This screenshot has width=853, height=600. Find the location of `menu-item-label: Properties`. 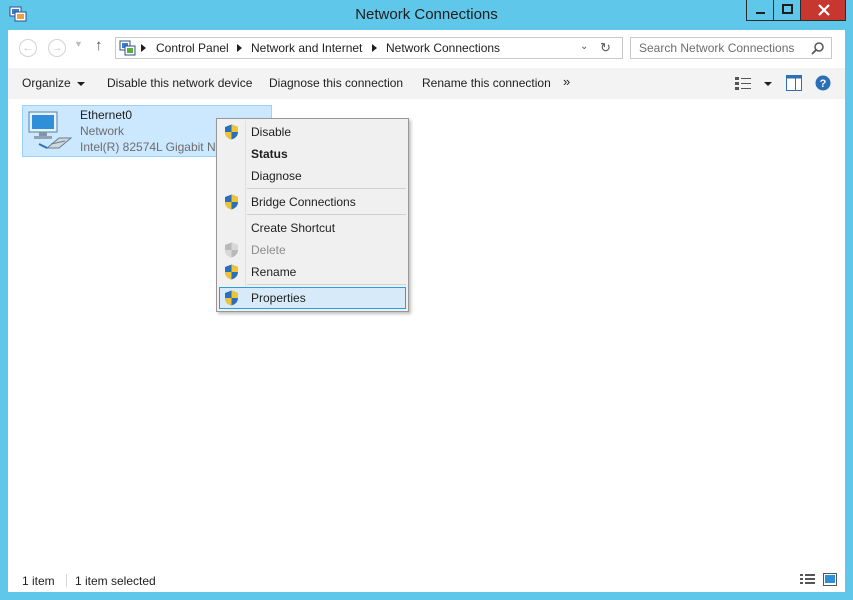

menu-item-label: Properties is located at coordinates (278, 298).